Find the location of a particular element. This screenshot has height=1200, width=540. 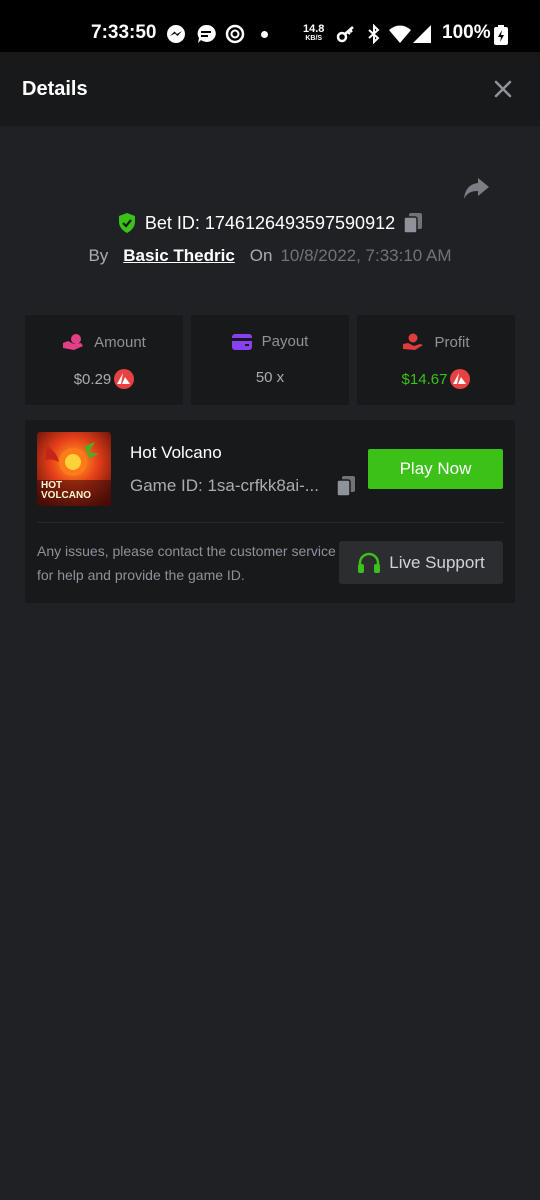

messenger-icon is located at coordinates (176, 34).